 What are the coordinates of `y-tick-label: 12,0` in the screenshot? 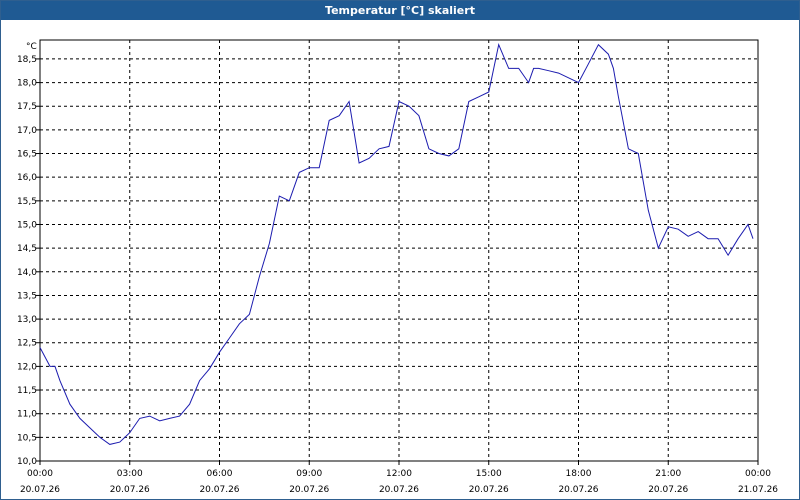 It's located at (27, 367).